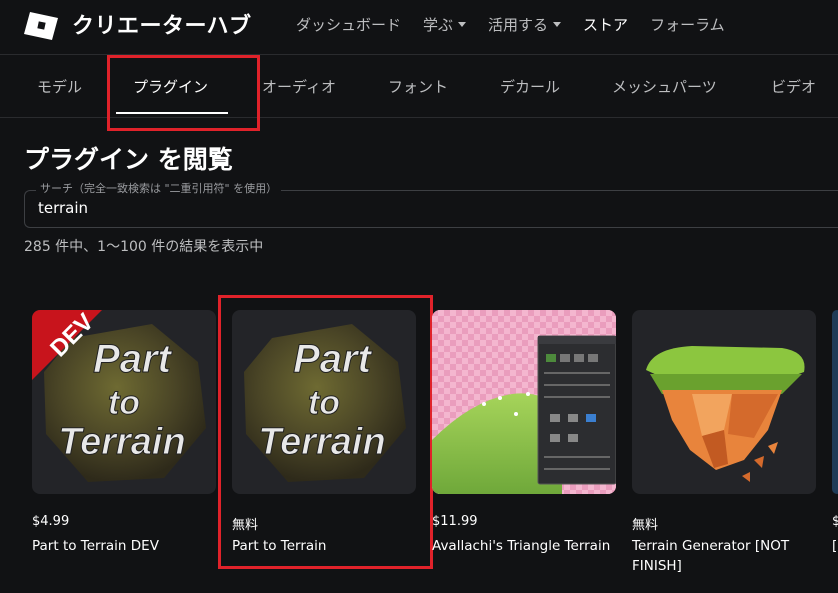 The height and width of the screenshot is (593, 838). What do you see at coordinates (144, 247) in the screenshot?
I see `result-count: 285 件中、1～100 件の結果を表示中` at bounding box center [144, 247].